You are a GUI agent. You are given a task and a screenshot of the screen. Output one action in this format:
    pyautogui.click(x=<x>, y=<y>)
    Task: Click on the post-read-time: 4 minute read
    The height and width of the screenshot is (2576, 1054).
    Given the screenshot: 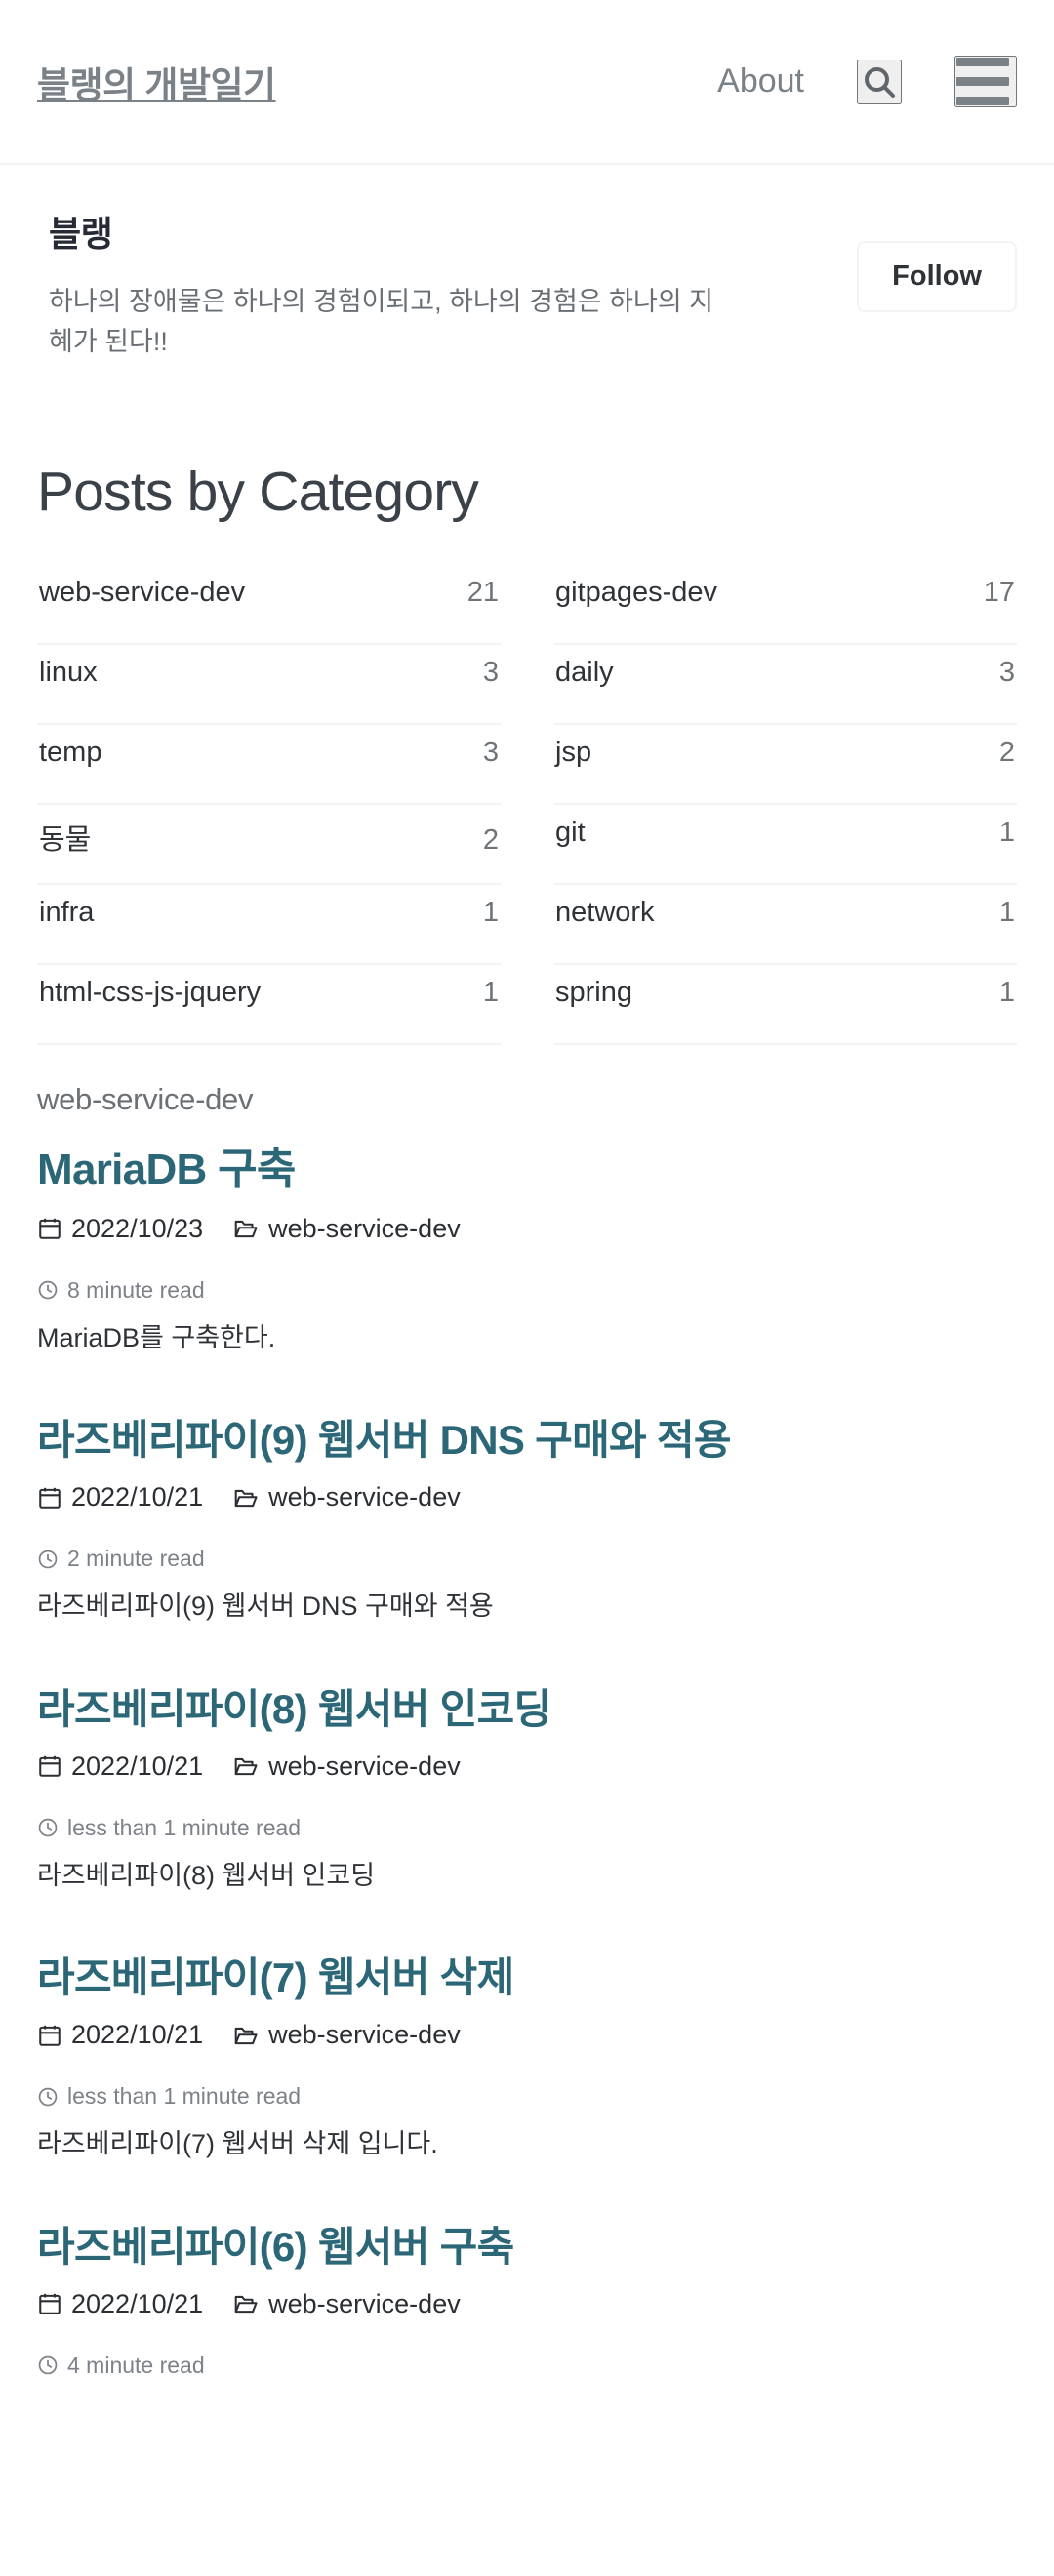 What is the action you would take?
    pyautogui.click(x=527, y=2366)
    